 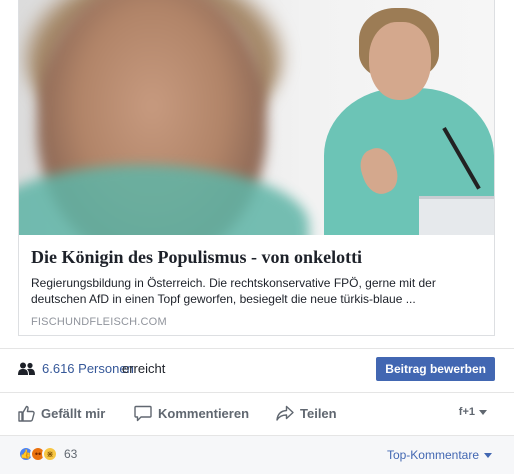 I want to click on share-arrow-icon, so click(x=285, y=413).